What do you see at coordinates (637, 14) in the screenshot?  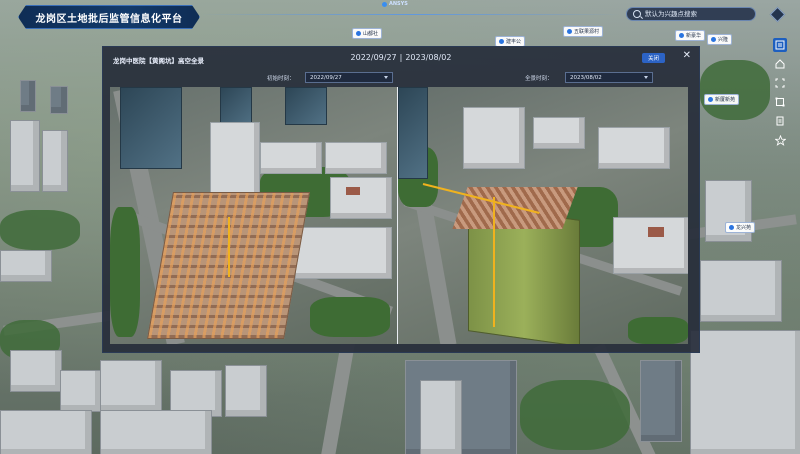 I see `search-icon` at bounding box center [637, 14].